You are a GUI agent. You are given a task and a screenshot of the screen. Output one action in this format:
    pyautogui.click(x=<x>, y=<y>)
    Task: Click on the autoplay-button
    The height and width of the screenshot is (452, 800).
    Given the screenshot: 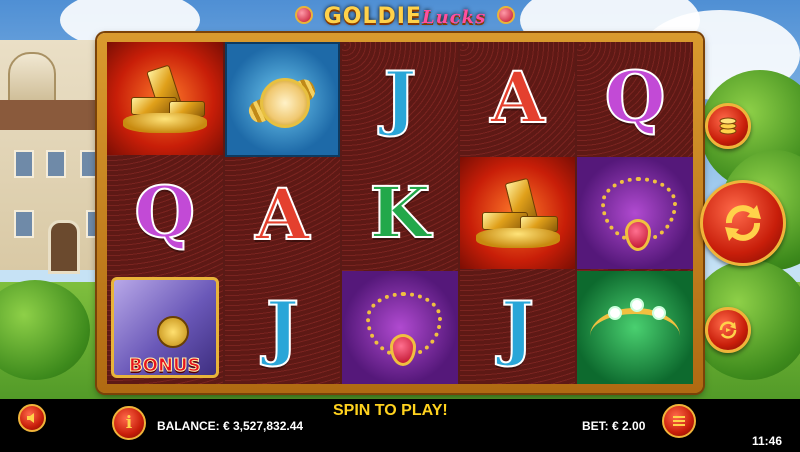 What is the action you would take?
    pyautogui.click(x=728, y=330)
    